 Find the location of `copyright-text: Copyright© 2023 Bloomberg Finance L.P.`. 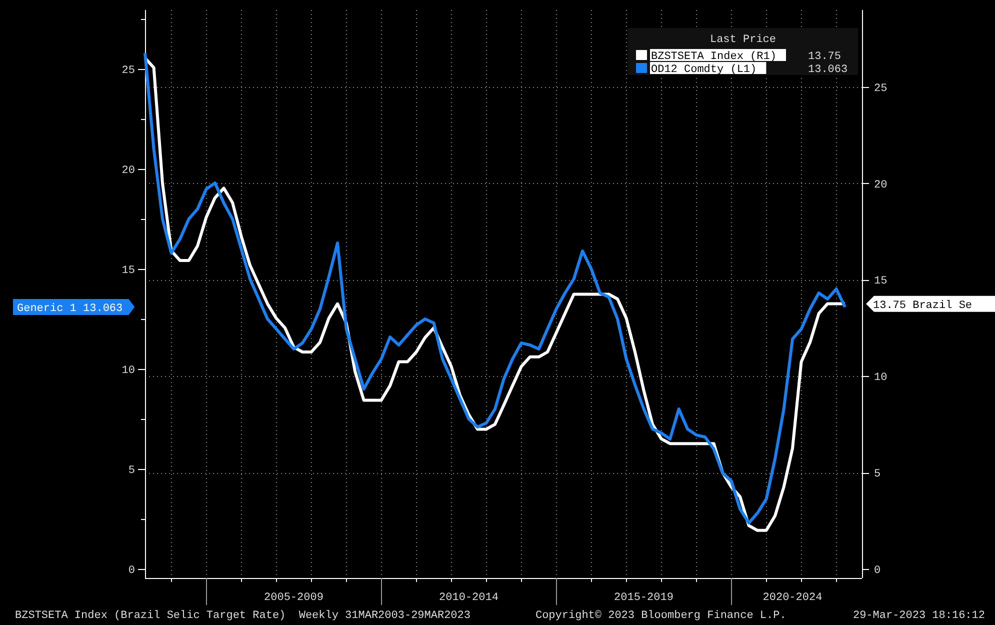

copyright-text: Copyright© 2023 Bloomberg Finance L.P. is located at coordinates (660, 616).